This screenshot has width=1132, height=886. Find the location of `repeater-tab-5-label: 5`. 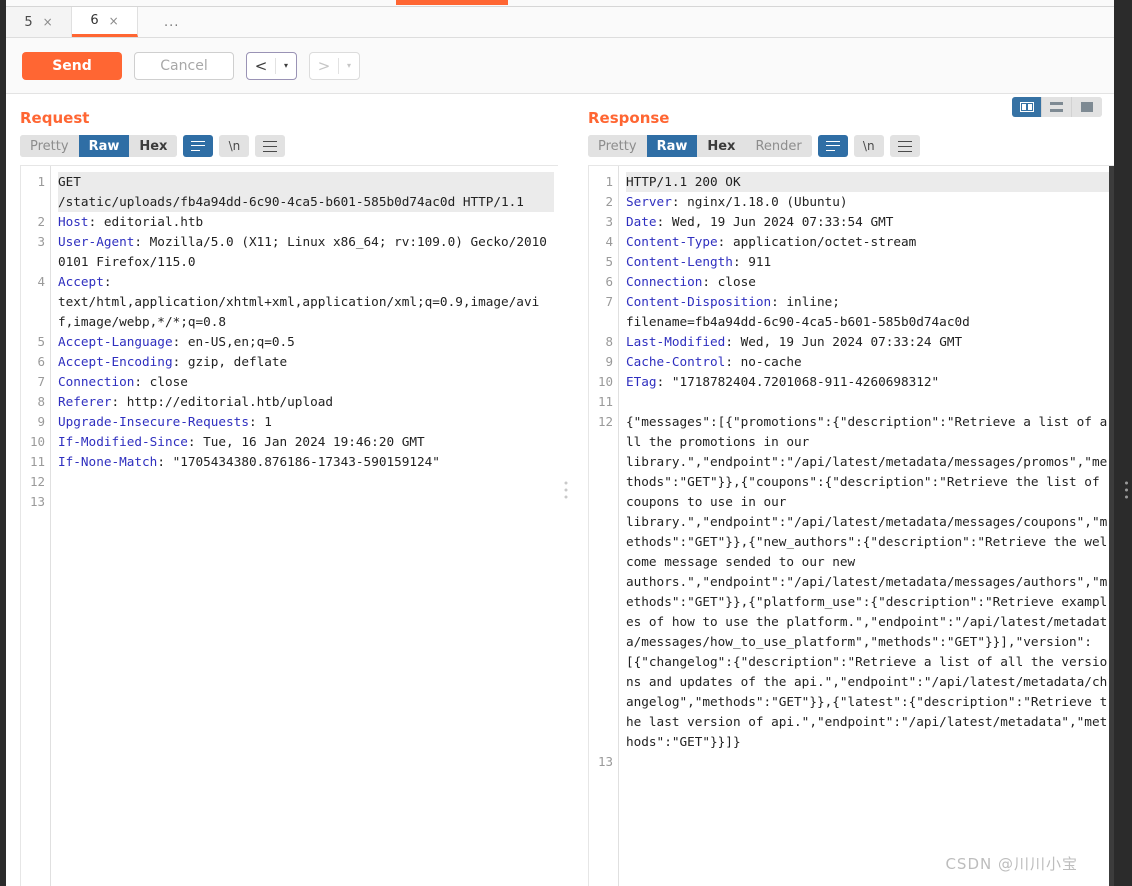

repeater-tab-5-label: 5 is located at coordinates (28, 22).